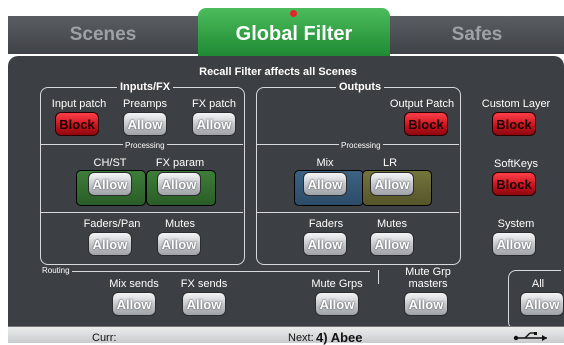  Describe the element at coordinates (145, 124) in the screenshot. I see `preamps-allow-button: Allow` at that location.